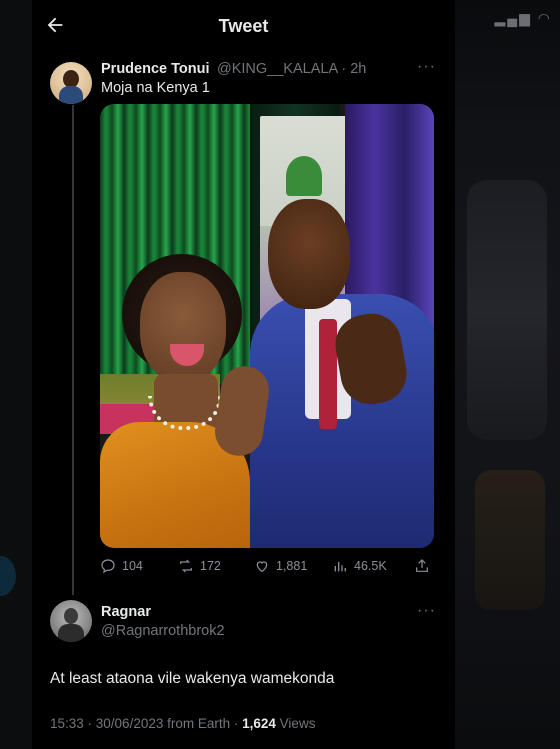  I want to click on reply-views-label: Views, so click(295, 723).